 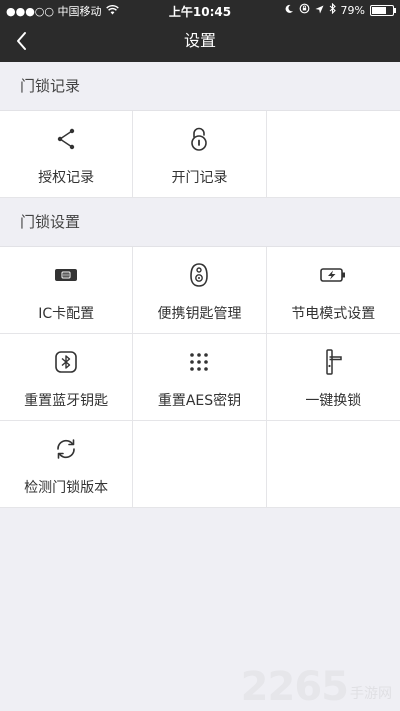 I want to click on back-button, so click(x=23, y=41).